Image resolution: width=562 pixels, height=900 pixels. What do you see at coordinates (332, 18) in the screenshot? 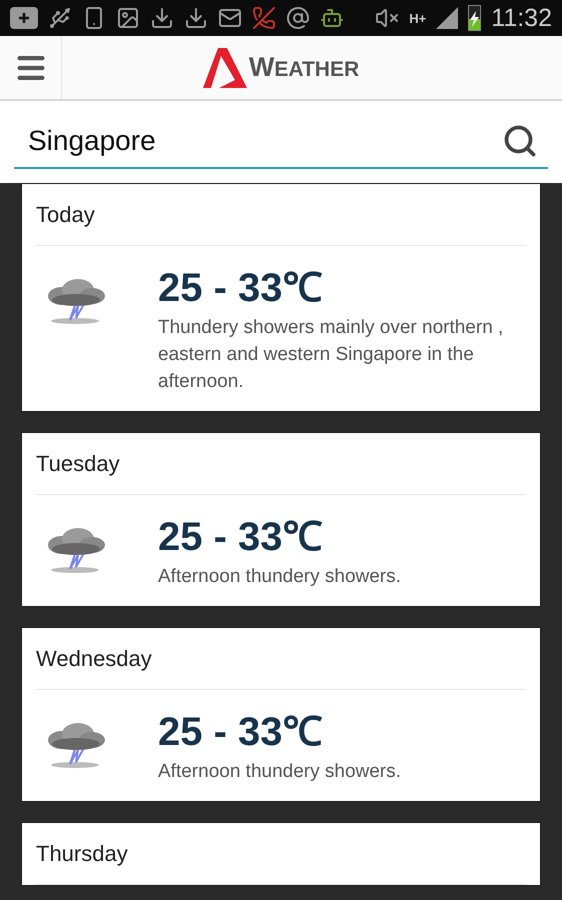
I see `robot-icon` at bounding box center [332, 18].